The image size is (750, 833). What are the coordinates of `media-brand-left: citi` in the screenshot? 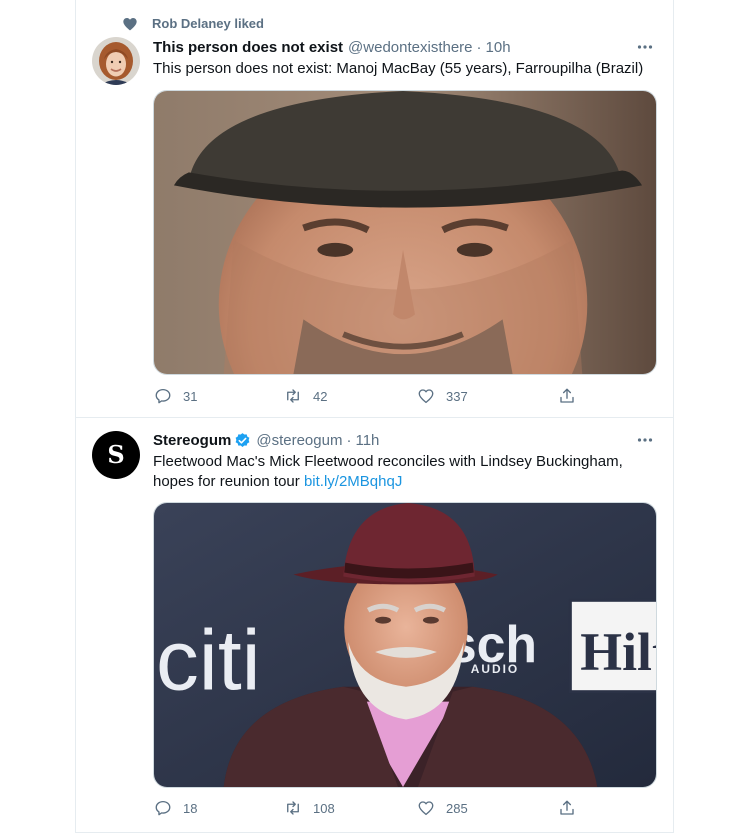 It's located at (208, 661).